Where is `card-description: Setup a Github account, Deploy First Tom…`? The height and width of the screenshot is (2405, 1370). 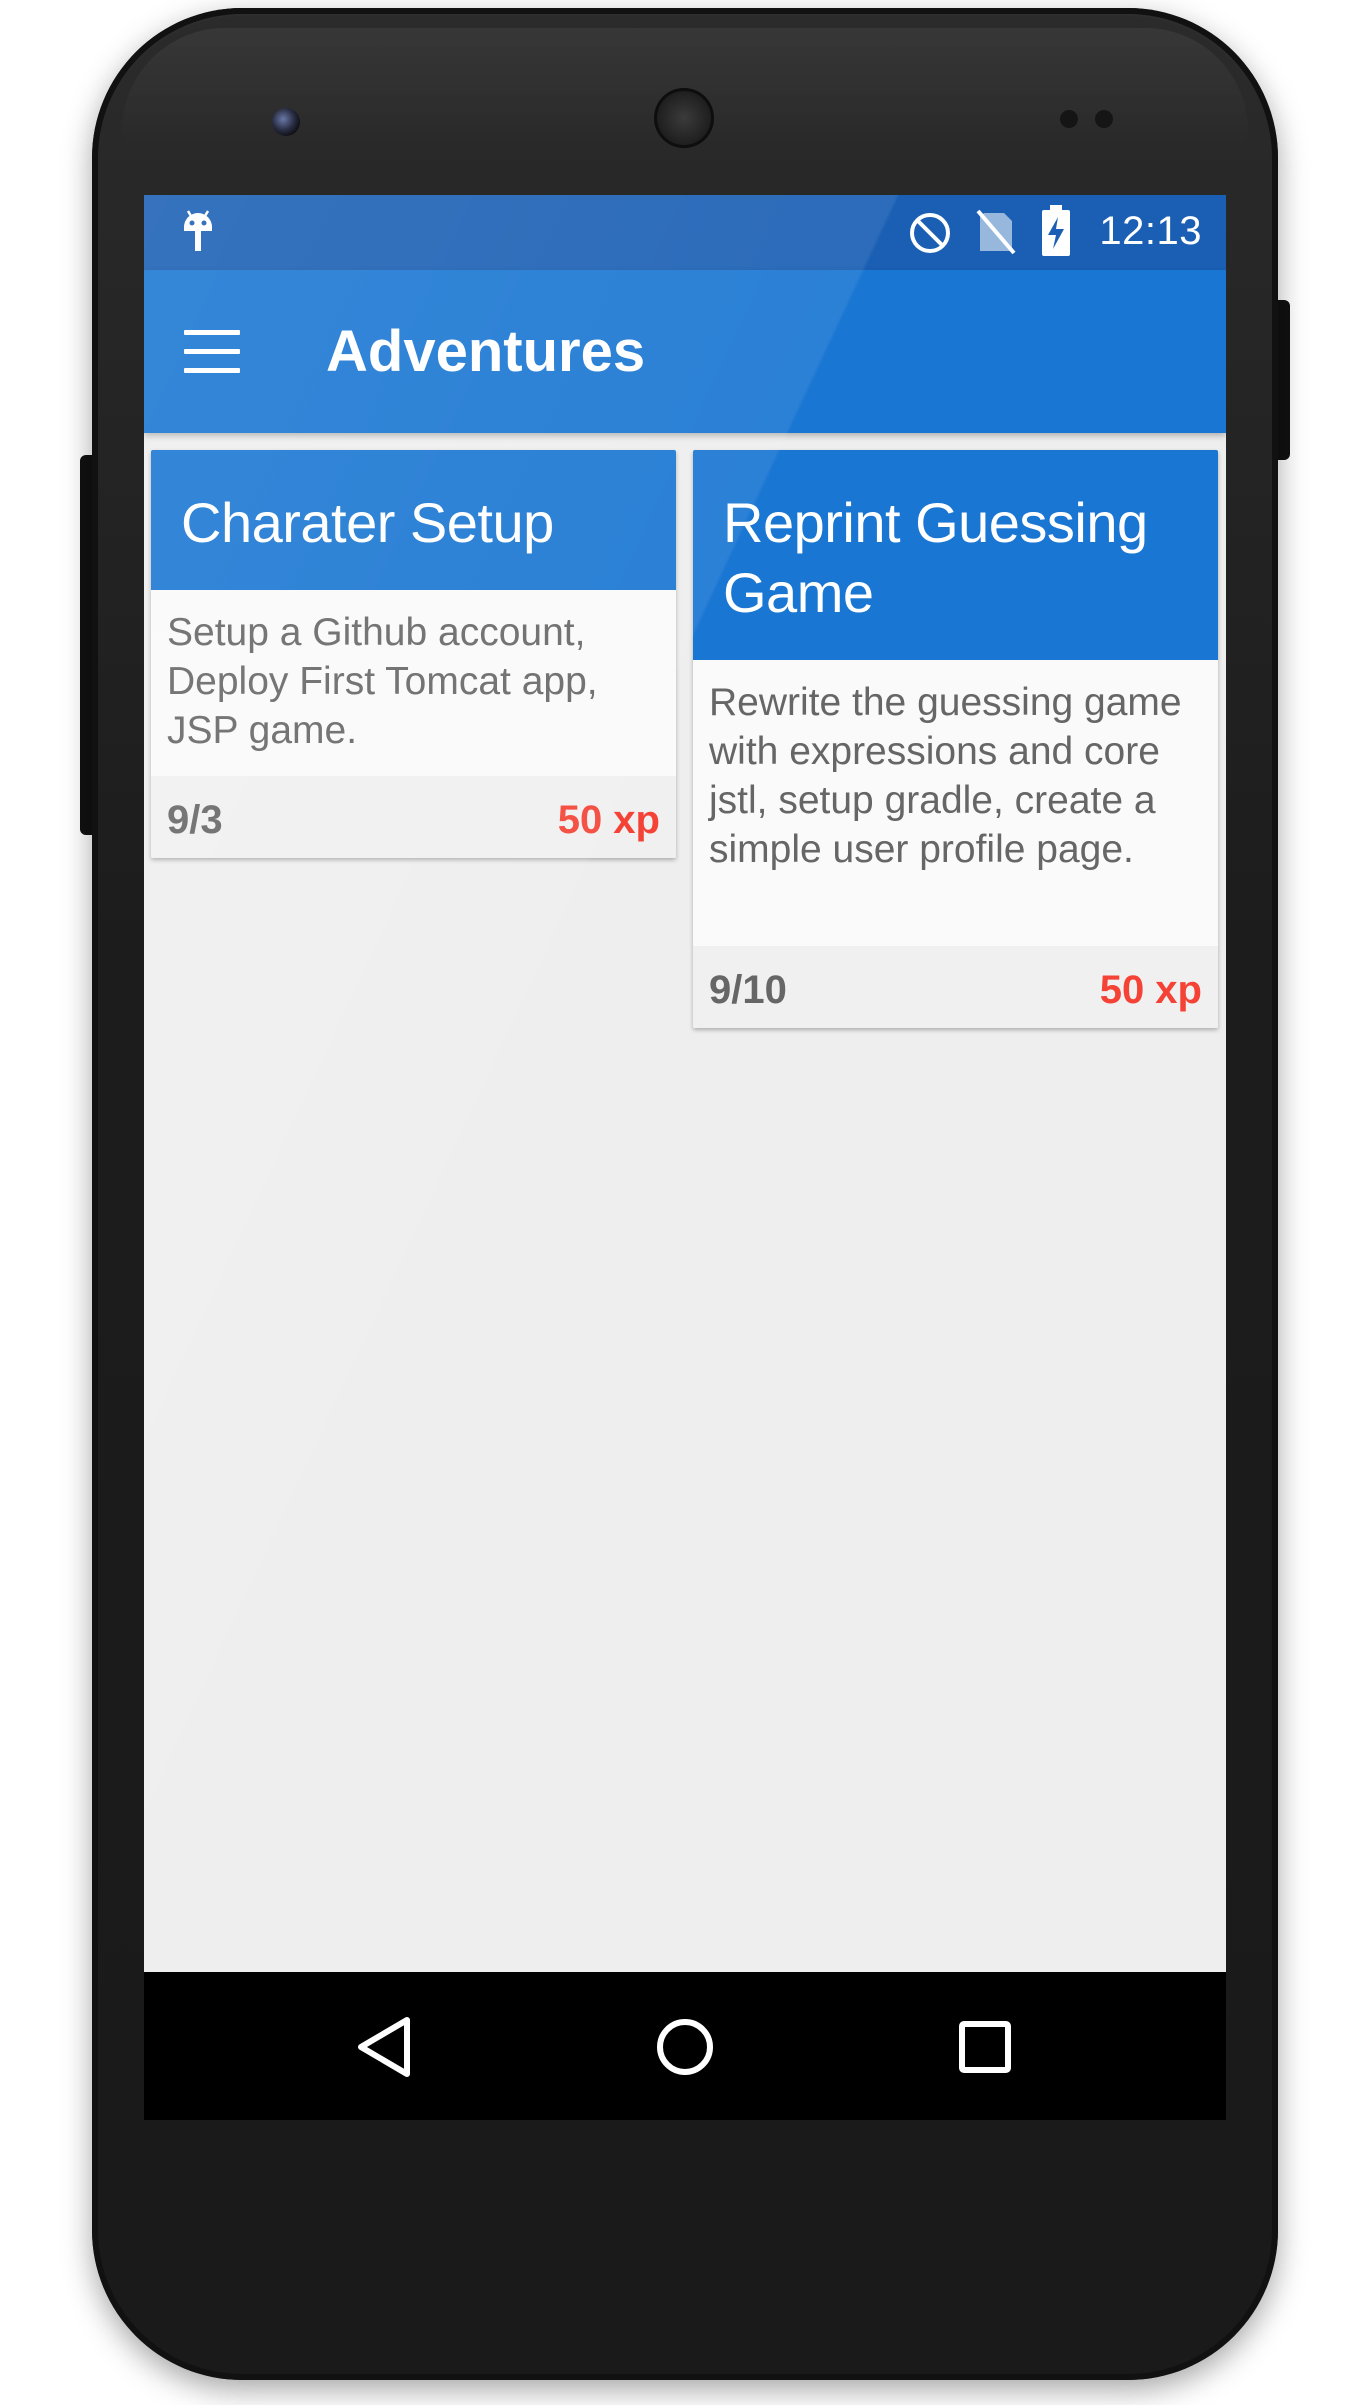
card-description: Setup a Github account, Deploy First Tom… is located at coordinates (413, 683).